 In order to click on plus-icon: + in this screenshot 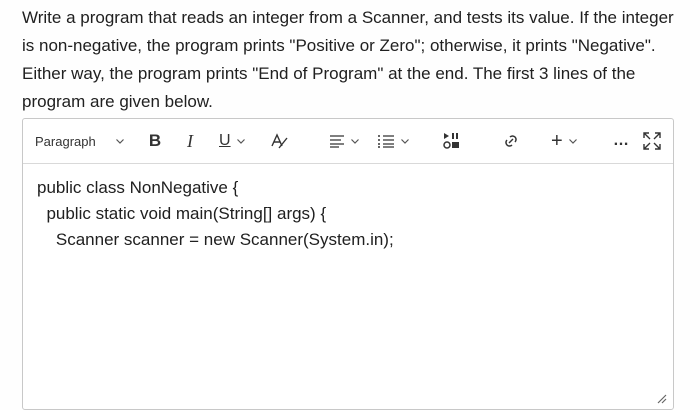, I will do `click(557, 140)`.